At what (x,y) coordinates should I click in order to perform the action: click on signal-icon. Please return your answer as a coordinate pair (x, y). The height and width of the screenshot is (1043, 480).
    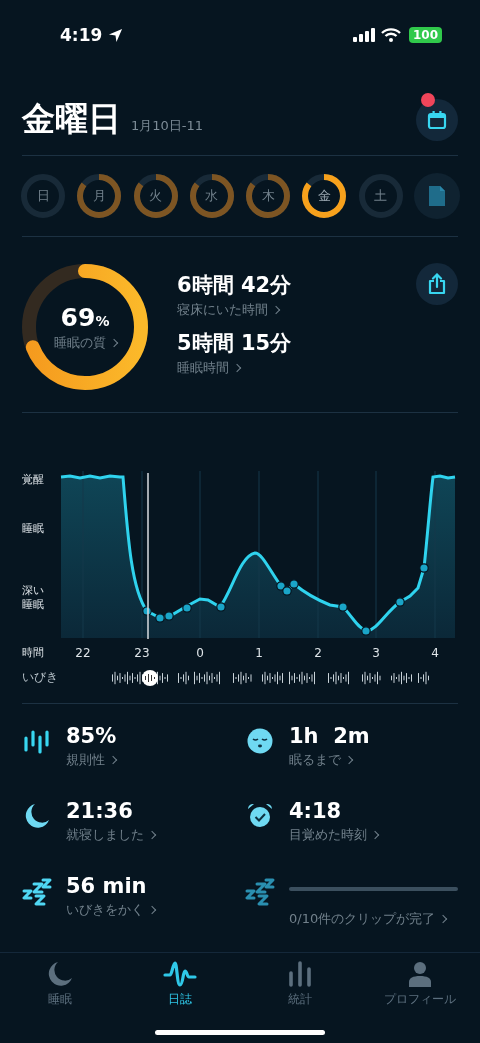
    Looking at the image, I should click on (363, 35).